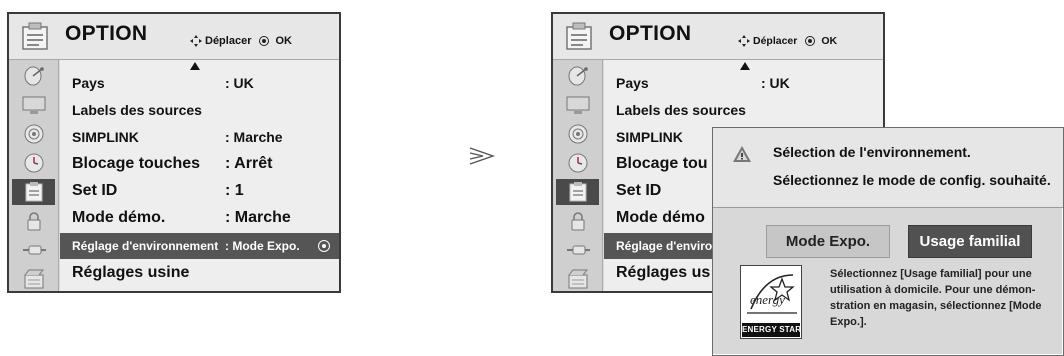  What do you see at coordinates (828, 241) in the screenshot?
I see `mode-expo-button: Mode Expo.` at bounding box center [828, 241].